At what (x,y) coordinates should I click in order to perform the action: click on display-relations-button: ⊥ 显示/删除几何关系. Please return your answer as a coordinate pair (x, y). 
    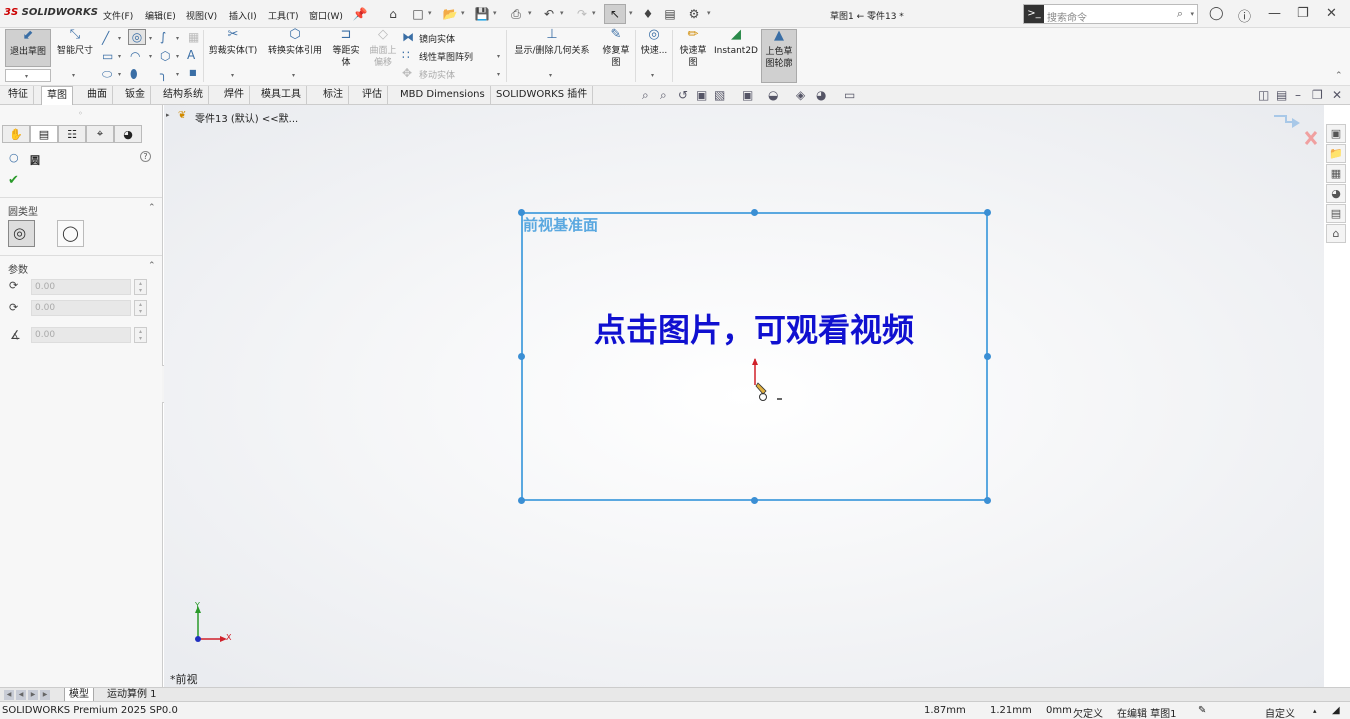
    Looking at the image, I should click on (552, 42).